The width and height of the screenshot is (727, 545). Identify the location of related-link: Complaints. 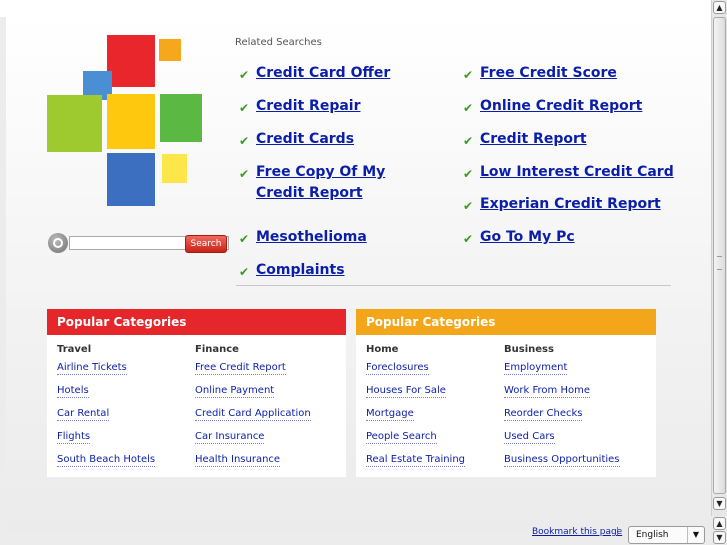
(300, 270).